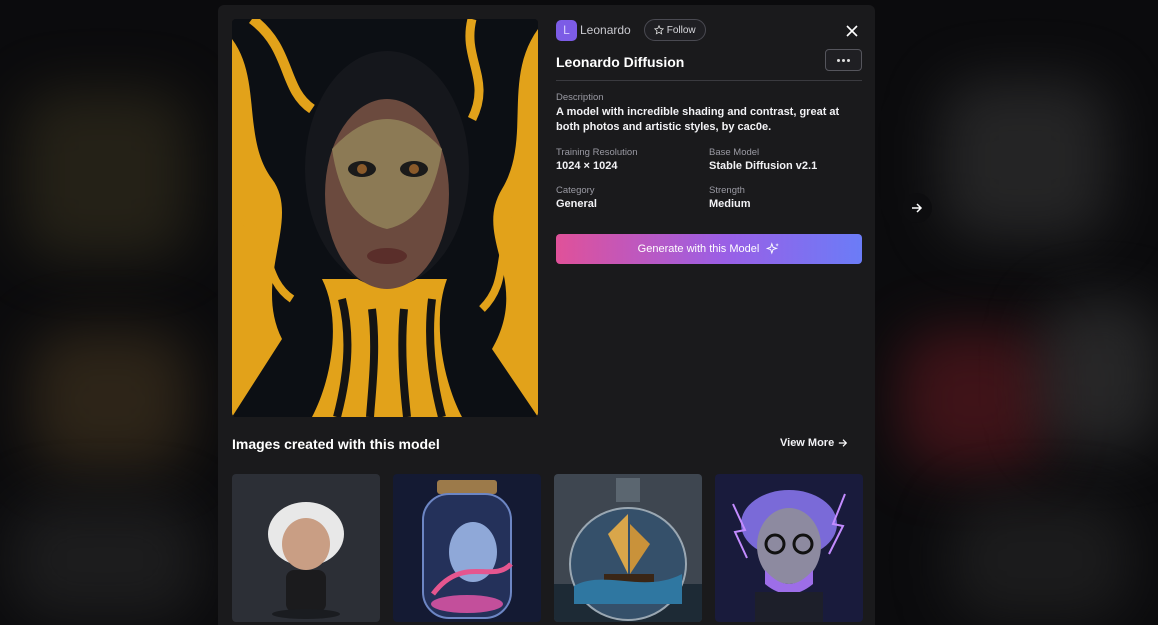  Describe the element at coordinates (709, 80) in the screenshot. I see `divider` at that location.